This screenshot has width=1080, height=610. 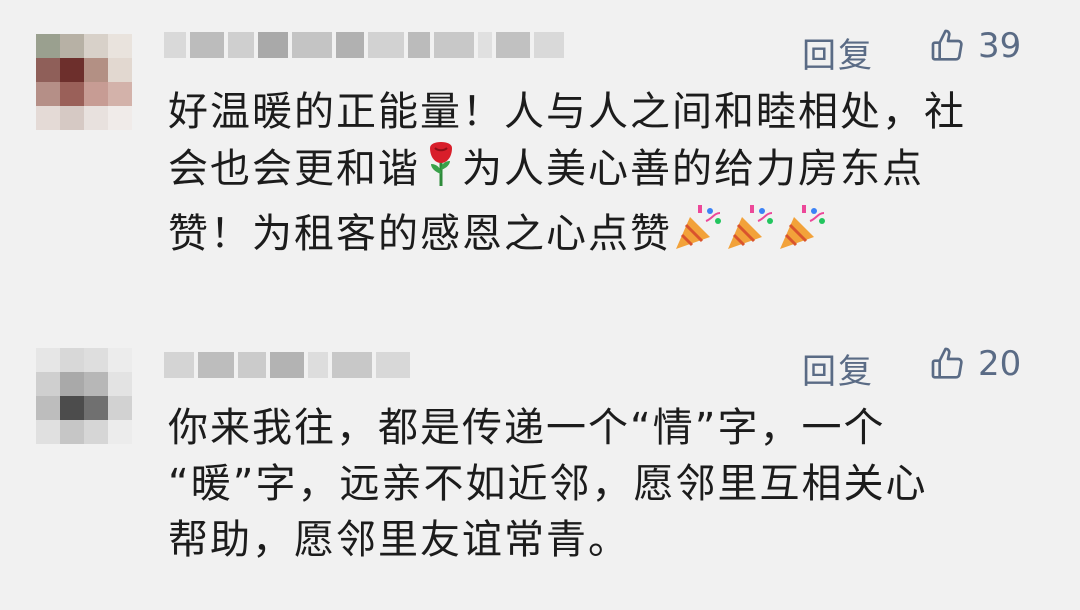 What do you see at coordinates (1000, 364) in the screenshot?
I see `like-count: 20` at bounding box center [1000, 364].